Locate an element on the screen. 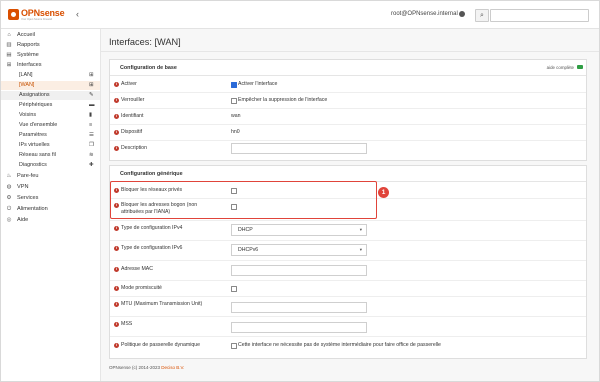 The width and height of the screenshot is (600, 382). sidebar-item-pare-feu: ♨ Pare-feu is located at coordinates (50, 176).